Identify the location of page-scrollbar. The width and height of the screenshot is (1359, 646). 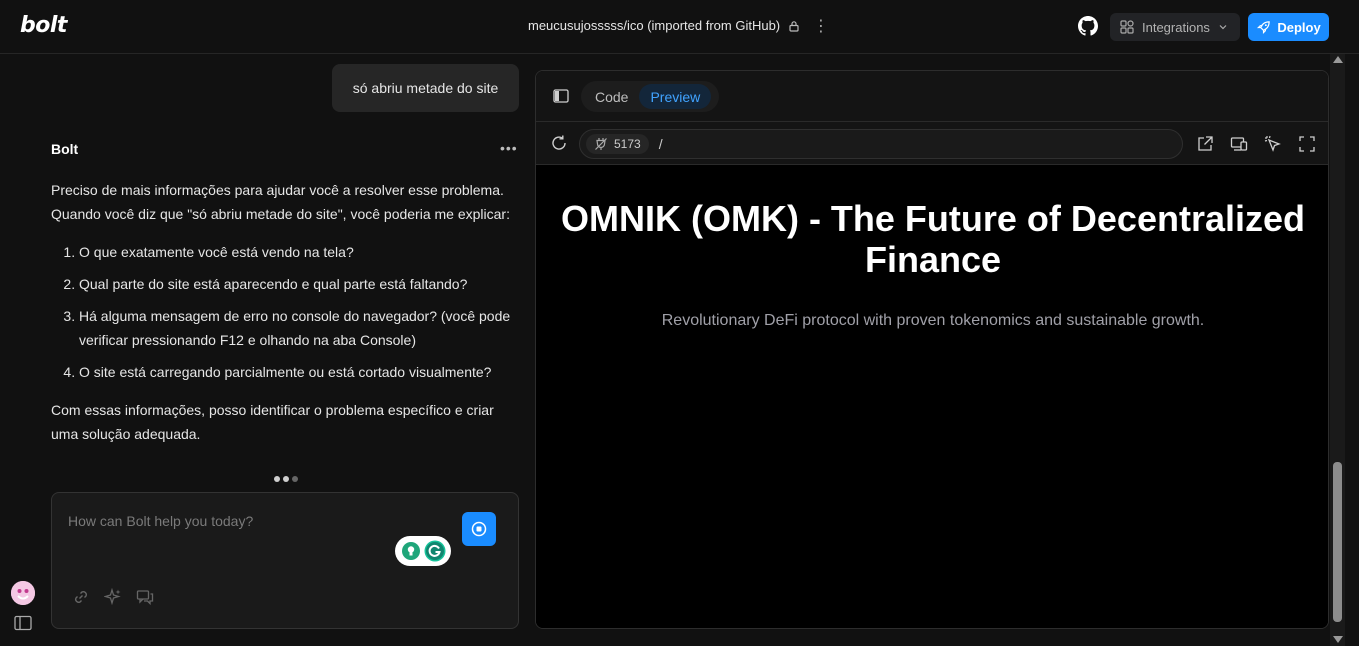
(1337, 350).